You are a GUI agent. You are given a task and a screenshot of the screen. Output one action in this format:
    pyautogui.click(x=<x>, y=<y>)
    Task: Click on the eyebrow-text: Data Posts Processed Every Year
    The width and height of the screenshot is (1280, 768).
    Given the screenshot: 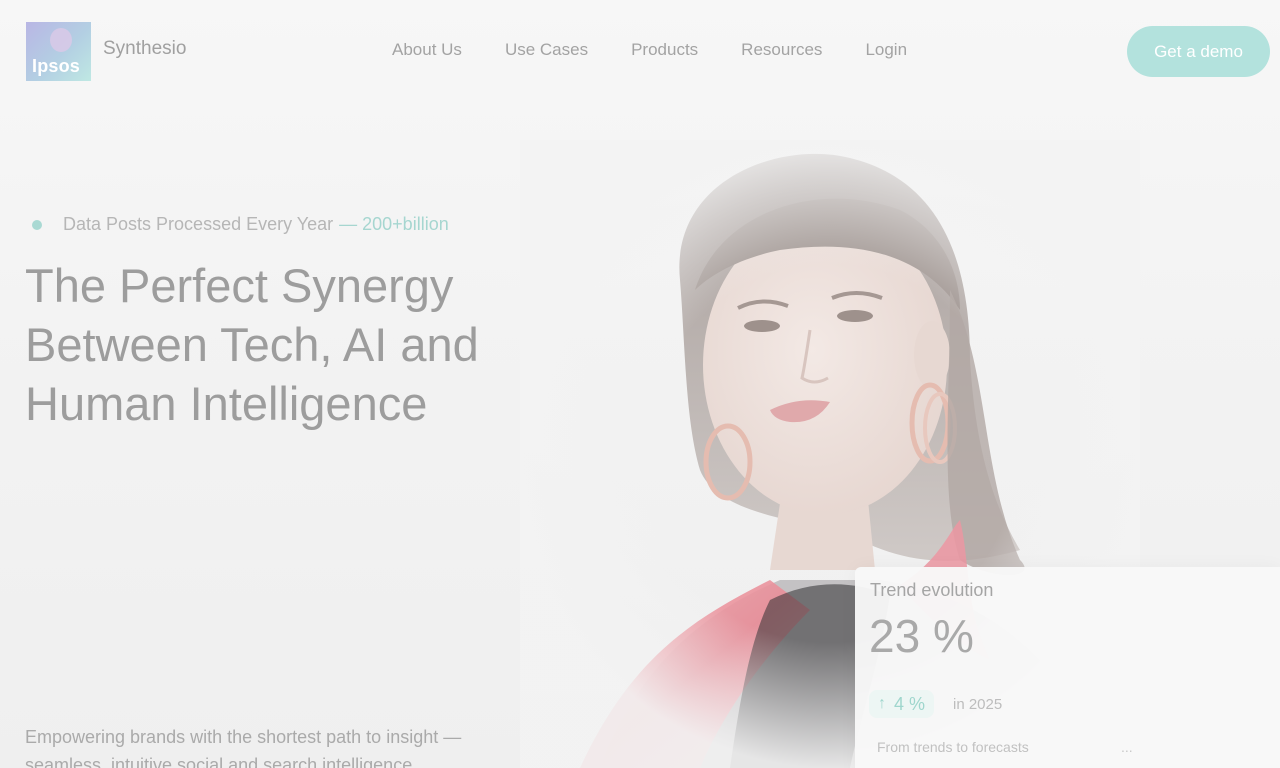 What is the action you would take?
    pyautogui.click(x=198, y=224)
    